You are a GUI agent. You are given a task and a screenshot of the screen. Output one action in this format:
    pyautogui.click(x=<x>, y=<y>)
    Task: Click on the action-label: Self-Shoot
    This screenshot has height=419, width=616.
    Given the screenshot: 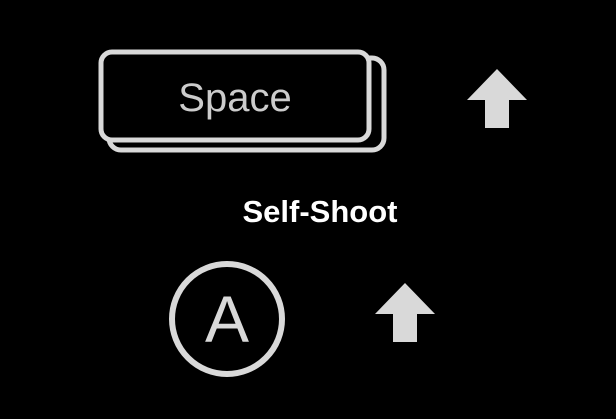 What is the action you would take?
    pyautogui.click(x=320, y=211)
    